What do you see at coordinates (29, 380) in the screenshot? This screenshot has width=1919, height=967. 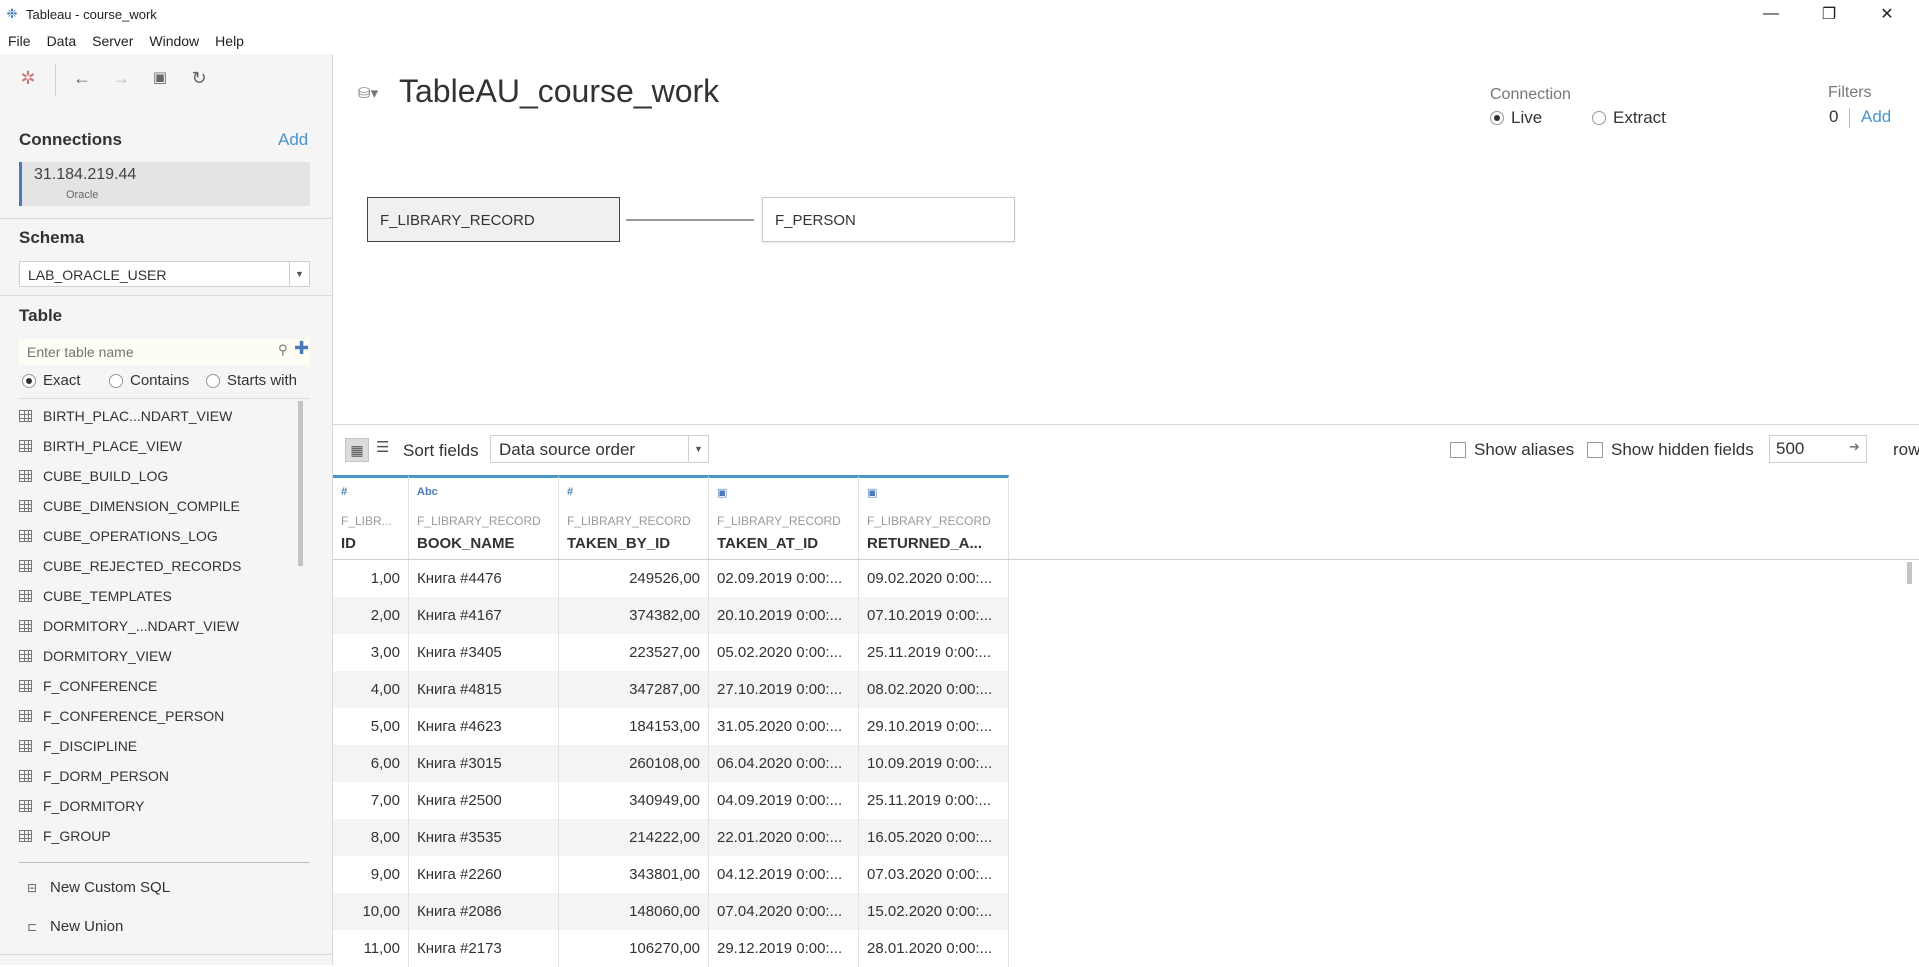 I see `radio-exact` at bounding box center [29, 380].